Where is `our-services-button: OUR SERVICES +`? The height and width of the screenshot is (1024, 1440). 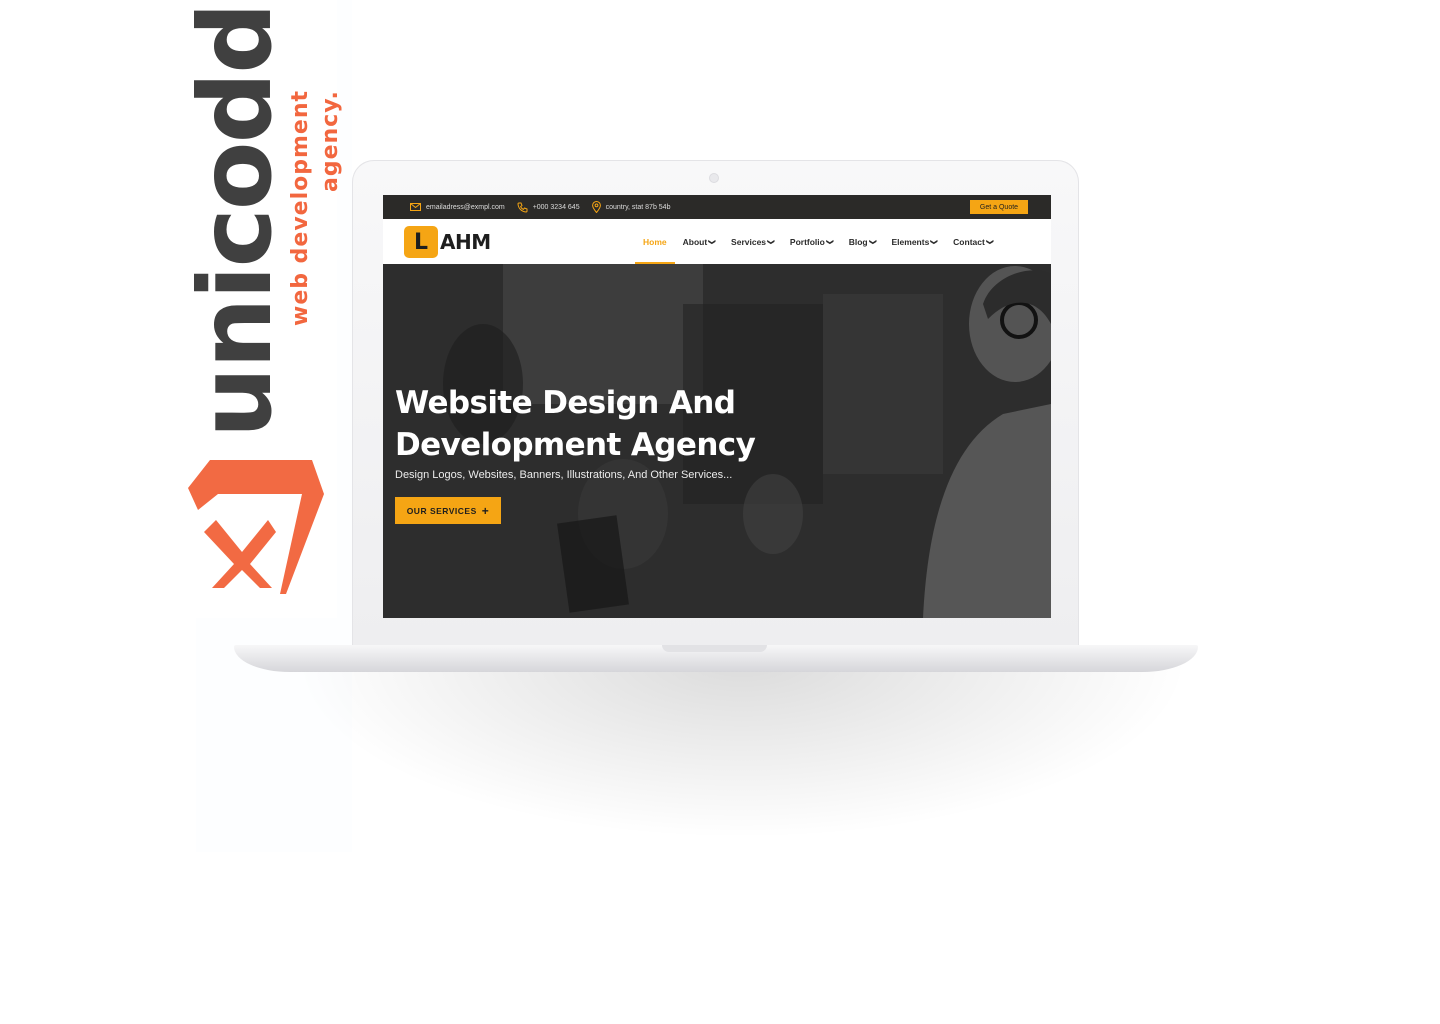
our-services-button: OUR SERVICES + is located at coordinates (448, 510).